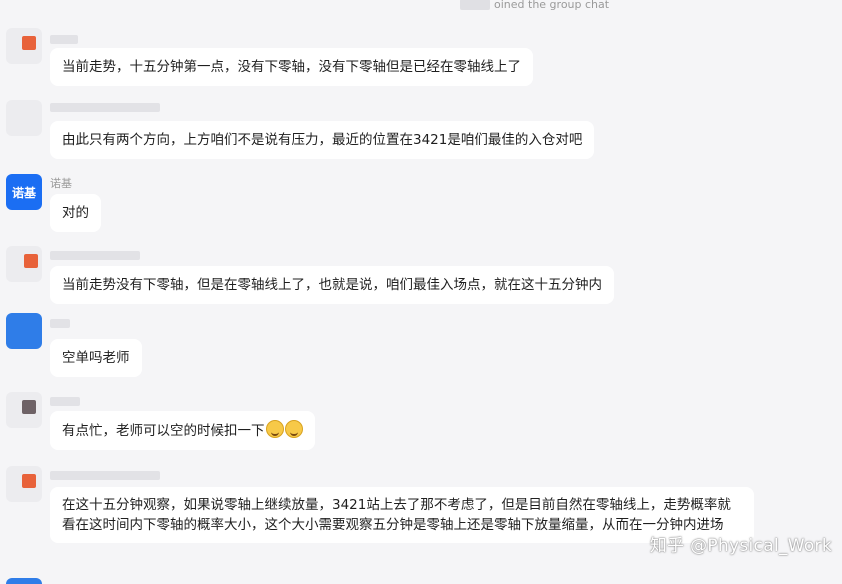 Image resolution: width=842 pixels, height=584 pixels. What do you see at coordinates (475, 5) in the screenshot?
I see `blurred-name` at bounding box center [475, 5].